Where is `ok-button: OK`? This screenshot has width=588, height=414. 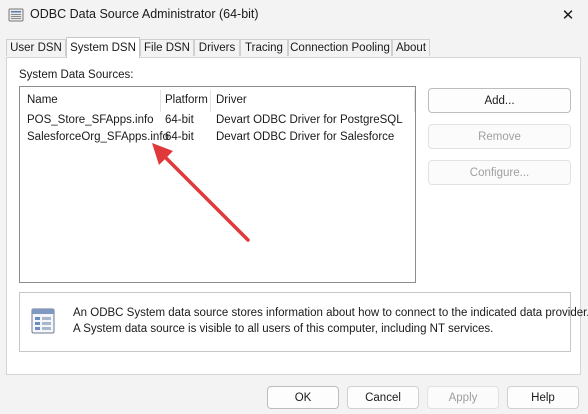 ok-button: OK is located at coordinates (303, 397).